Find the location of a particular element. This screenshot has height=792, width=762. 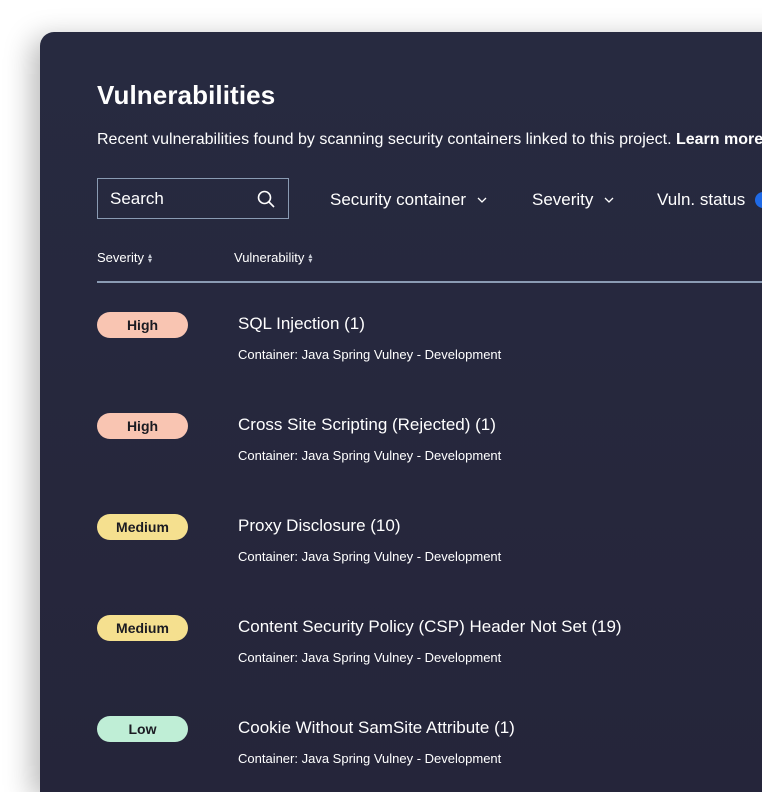

filter-label: Security container is located at coordinates (398, 199).